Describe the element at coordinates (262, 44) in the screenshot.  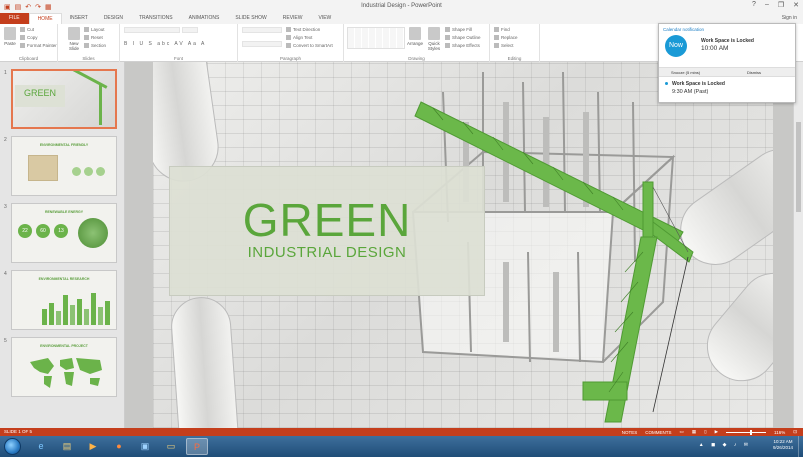
I see `alignment-toolbar` at that location.